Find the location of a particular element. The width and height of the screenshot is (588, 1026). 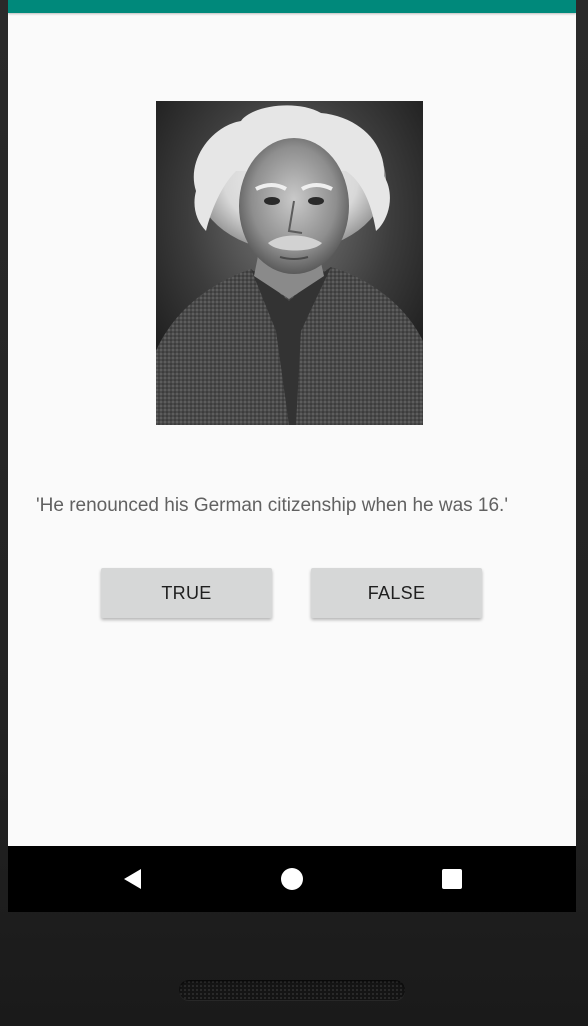

recents-button is located at coordinates (452, 879).